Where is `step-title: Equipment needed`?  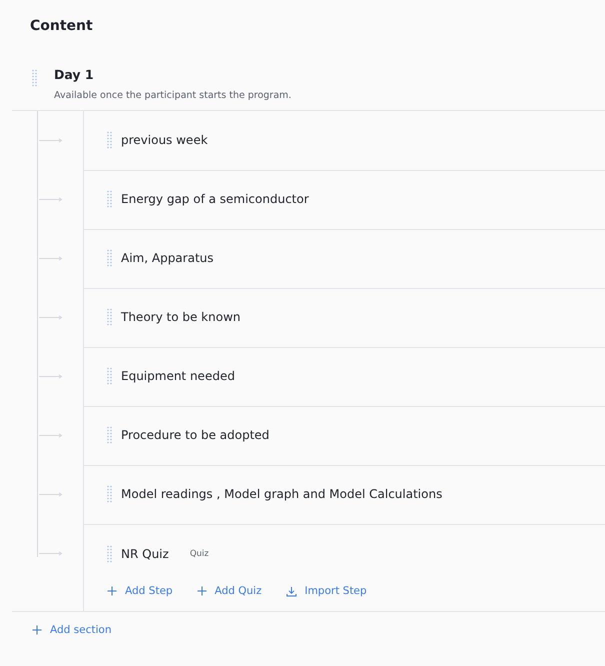
step-title: Equipment needed is located at coordinates (178, 376).